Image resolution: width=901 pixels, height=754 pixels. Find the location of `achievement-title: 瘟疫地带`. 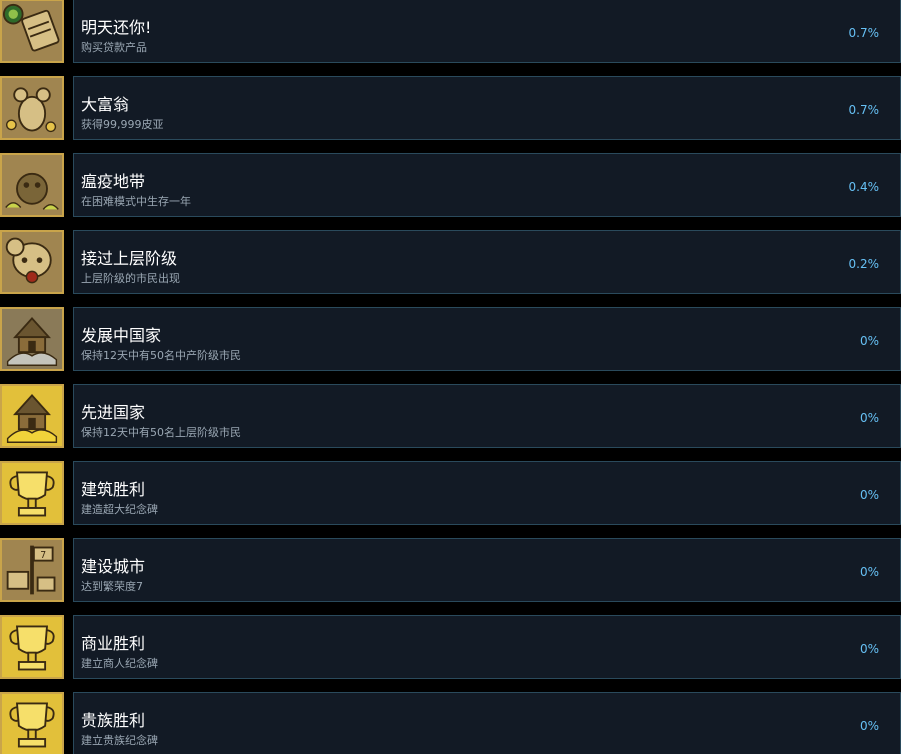

achievement-title: 瘟疫地带 is located at coordinates (113, 181).